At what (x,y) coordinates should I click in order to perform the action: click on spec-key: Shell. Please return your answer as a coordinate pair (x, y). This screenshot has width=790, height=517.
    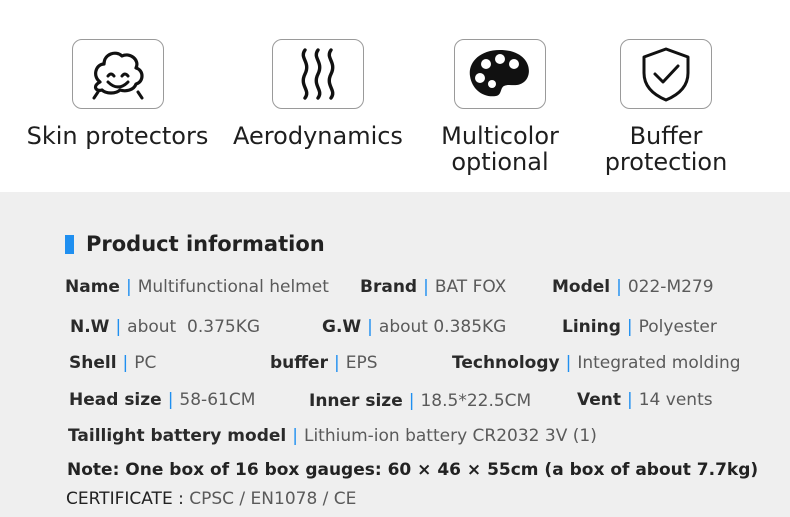
    Looking at the image, I should click on (93, 363).